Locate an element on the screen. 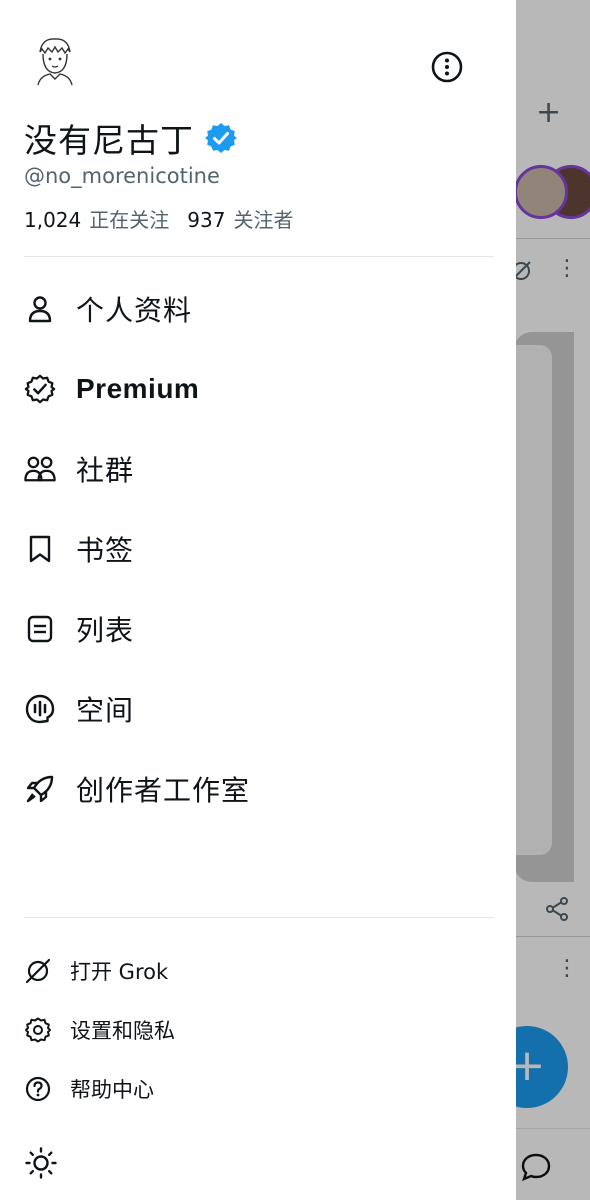  menu-item-bookmarks: 书签 is located at coordinates (79, 549).